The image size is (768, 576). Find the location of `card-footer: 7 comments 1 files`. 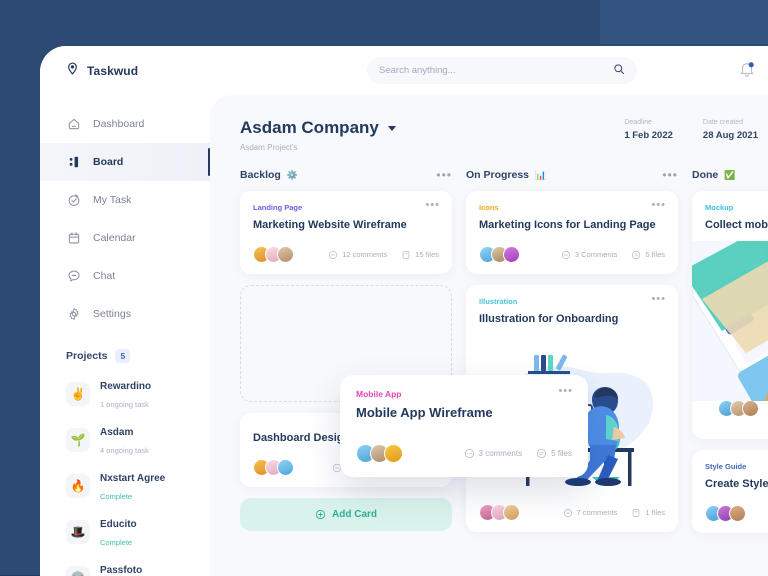

card-footer: 7 comments 1 files is located at coordinates (572, 513).